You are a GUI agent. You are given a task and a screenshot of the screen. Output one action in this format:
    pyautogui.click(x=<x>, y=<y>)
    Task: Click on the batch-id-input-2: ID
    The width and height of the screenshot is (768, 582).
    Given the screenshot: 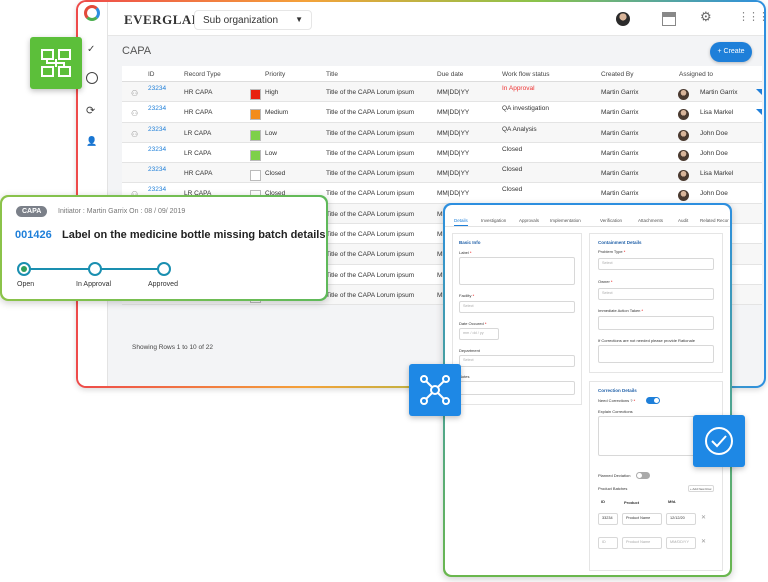 What is the action you would take?
    pyautogui.click(x=608, y=543)
    